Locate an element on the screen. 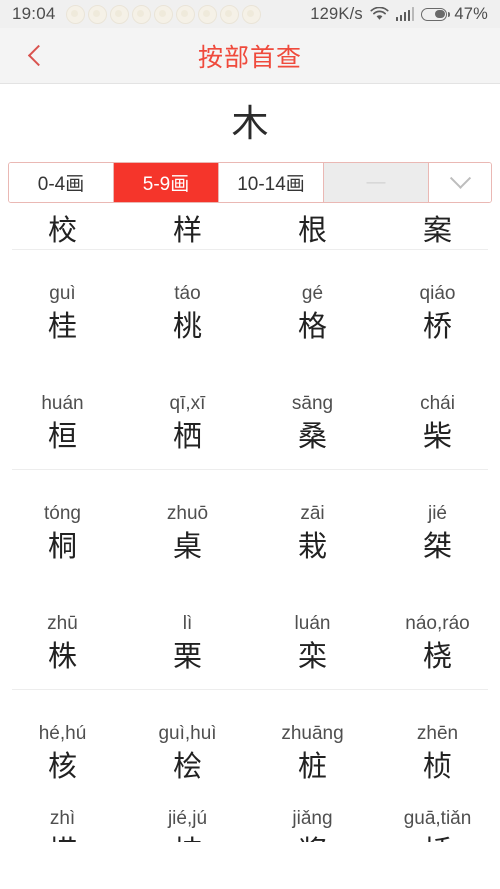  stroke-tab-5-9: 5-9画 is located at coordinates (166, 182).